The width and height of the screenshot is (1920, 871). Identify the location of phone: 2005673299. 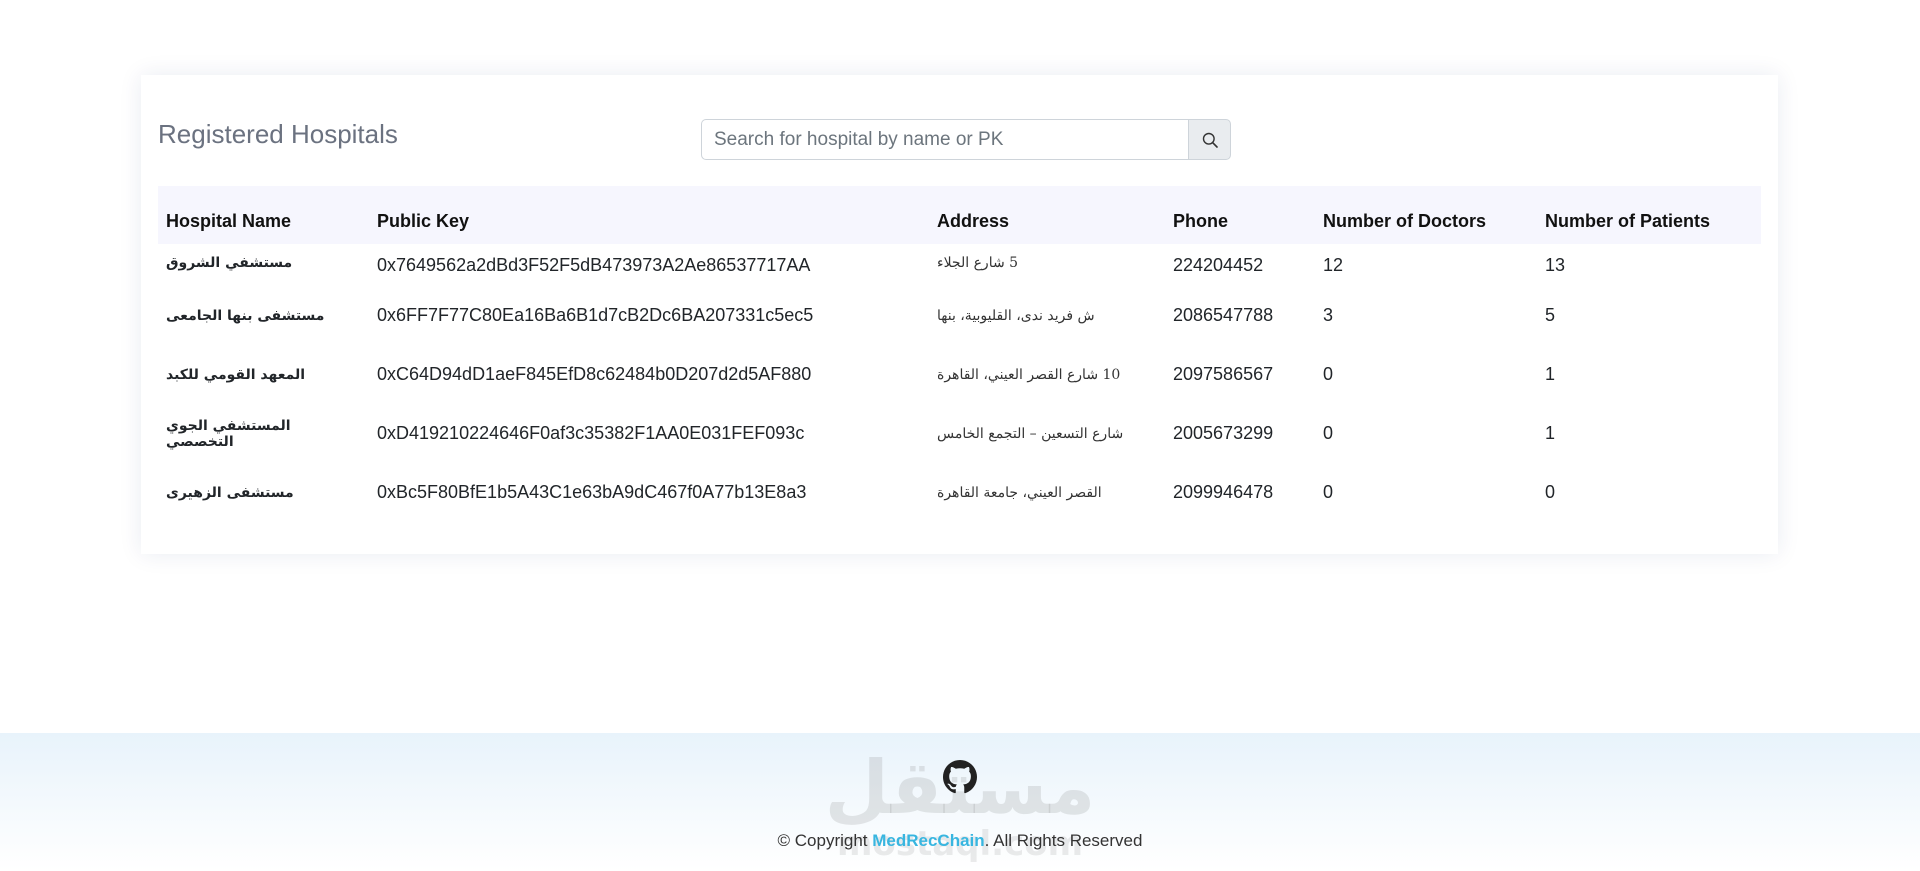
(1223, 433).